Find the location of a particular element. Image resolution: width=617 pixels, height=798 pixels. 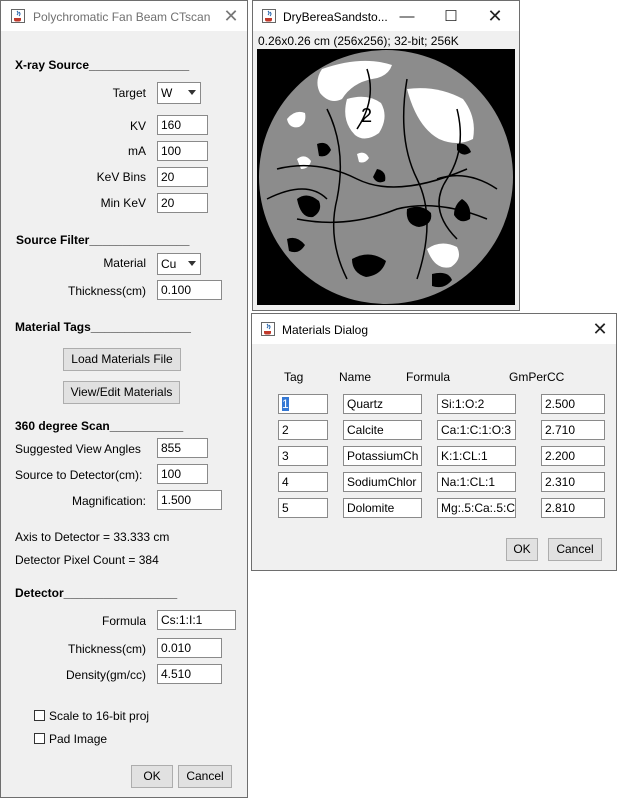

maximize-icon: ☐ is located at coordinates (451, 16).